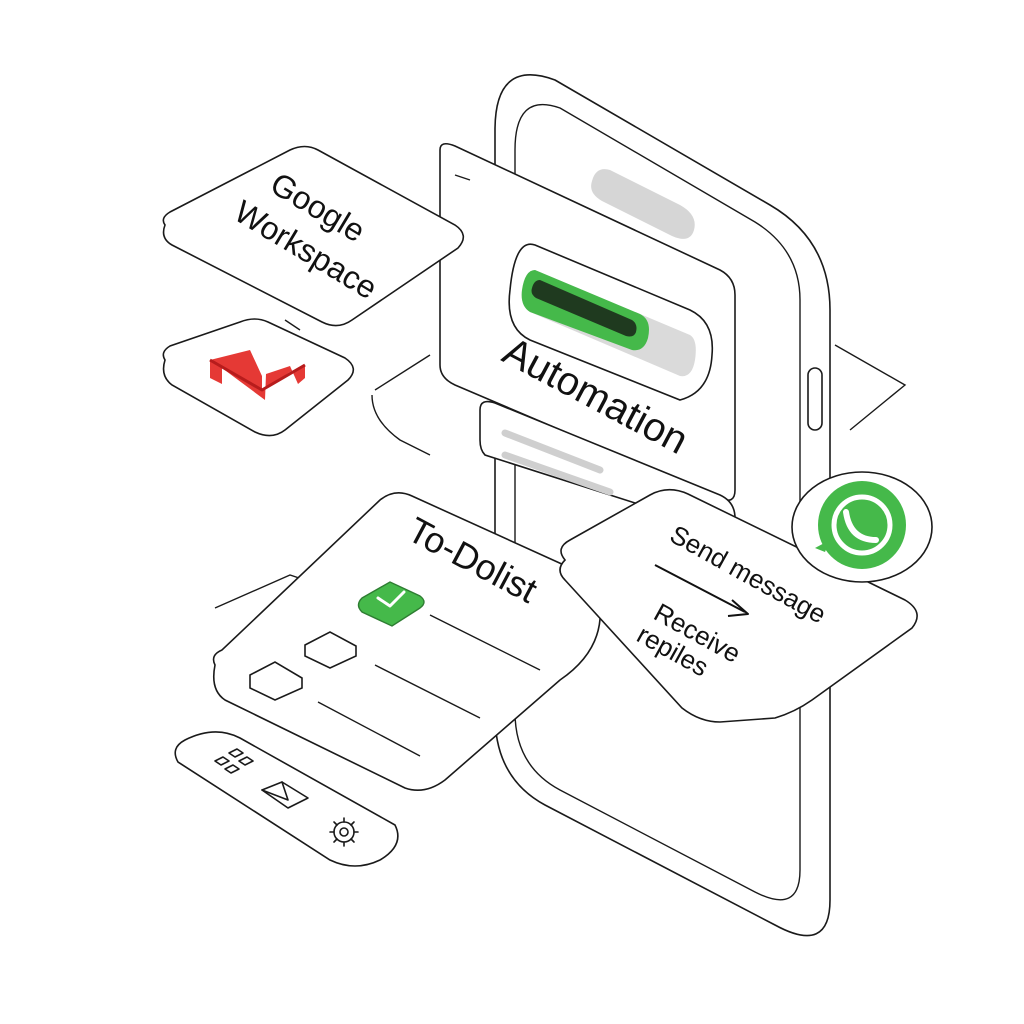  I want to click on phone-side-button, so click(815, 399).